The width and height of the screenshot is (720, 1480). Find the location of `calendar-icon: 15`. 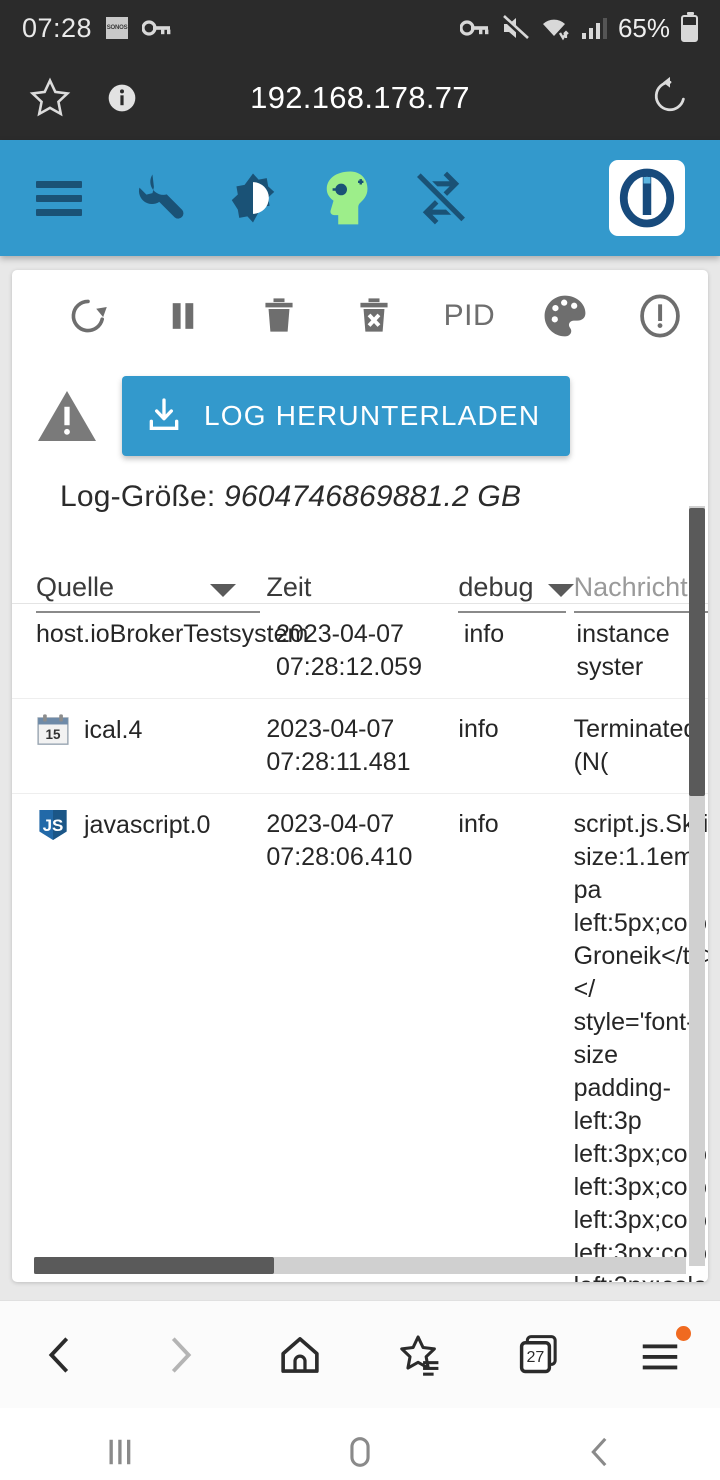

calendar-icon: 15 is located at coordinates (53, 729).